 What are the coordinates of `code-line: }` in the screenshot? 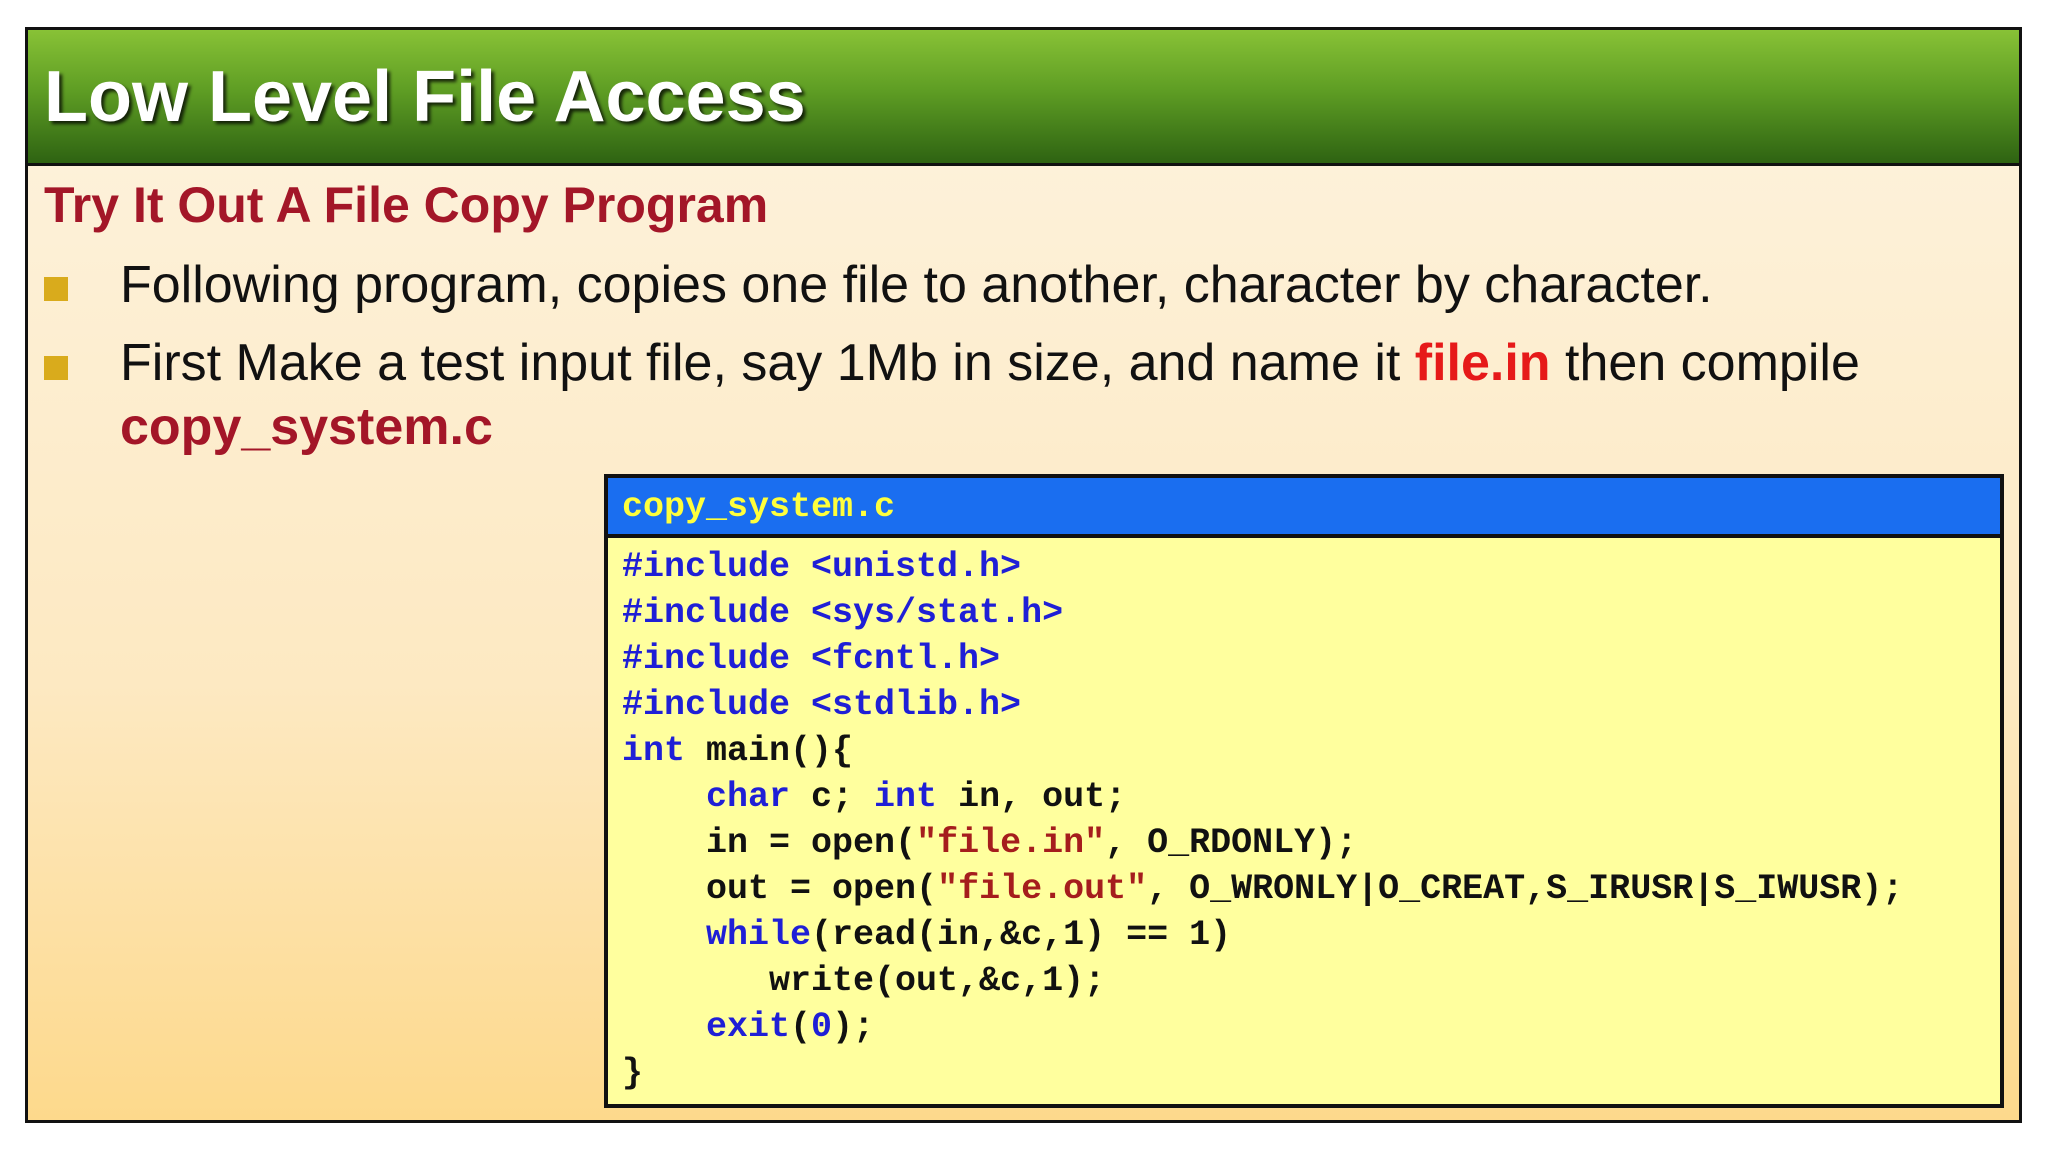 It's located at (633, 1073).